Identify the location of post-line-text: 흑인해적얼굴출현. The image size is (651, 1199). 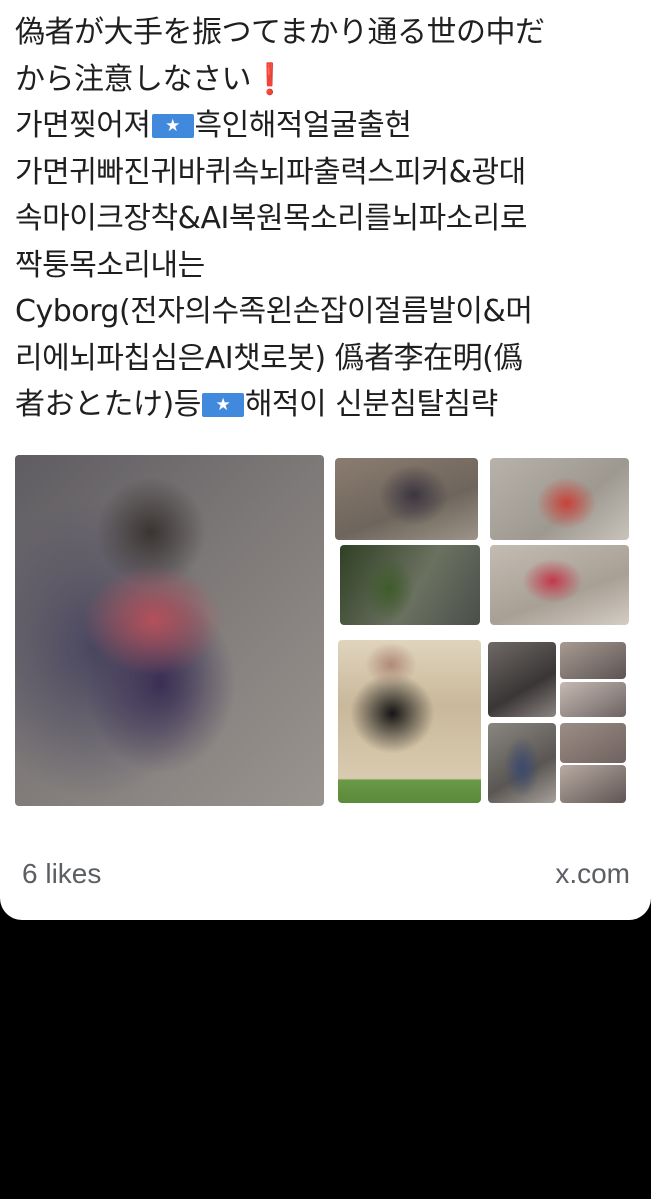
(303, 125).